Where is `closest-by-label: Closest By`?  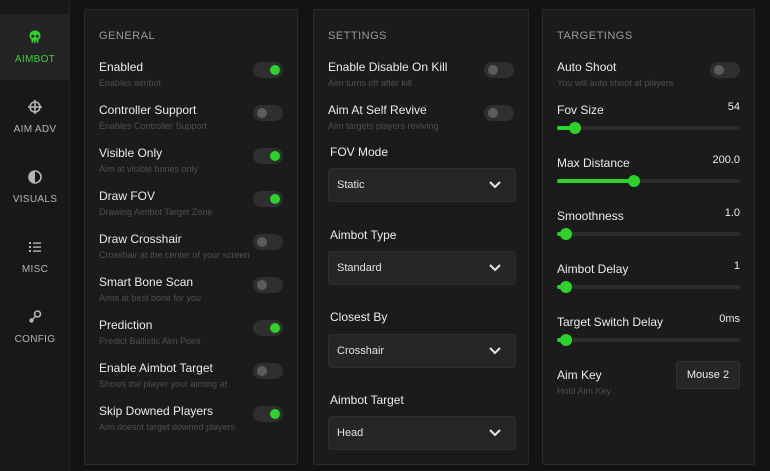
closest-by-label: Closest By is located at coordinates (359, 317).